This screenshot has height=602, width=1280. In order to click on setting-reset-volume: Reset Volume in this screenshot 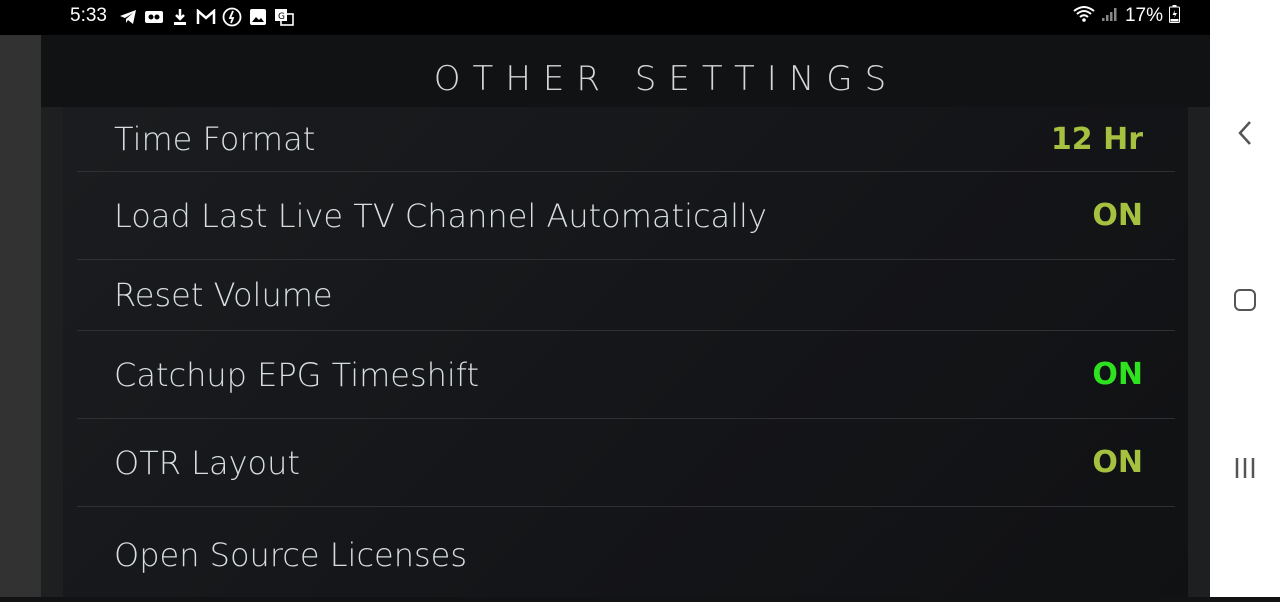, I will do `click(626, 295)`.